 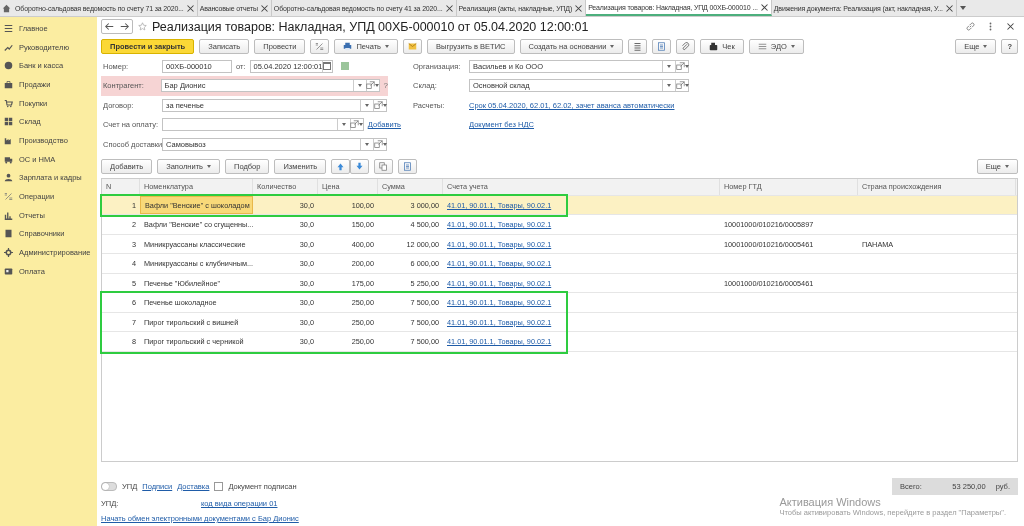 What do you see at coordinates (109, 486) in the screenshot?
I see `toggle-switch` at bounding box center [109, 486].